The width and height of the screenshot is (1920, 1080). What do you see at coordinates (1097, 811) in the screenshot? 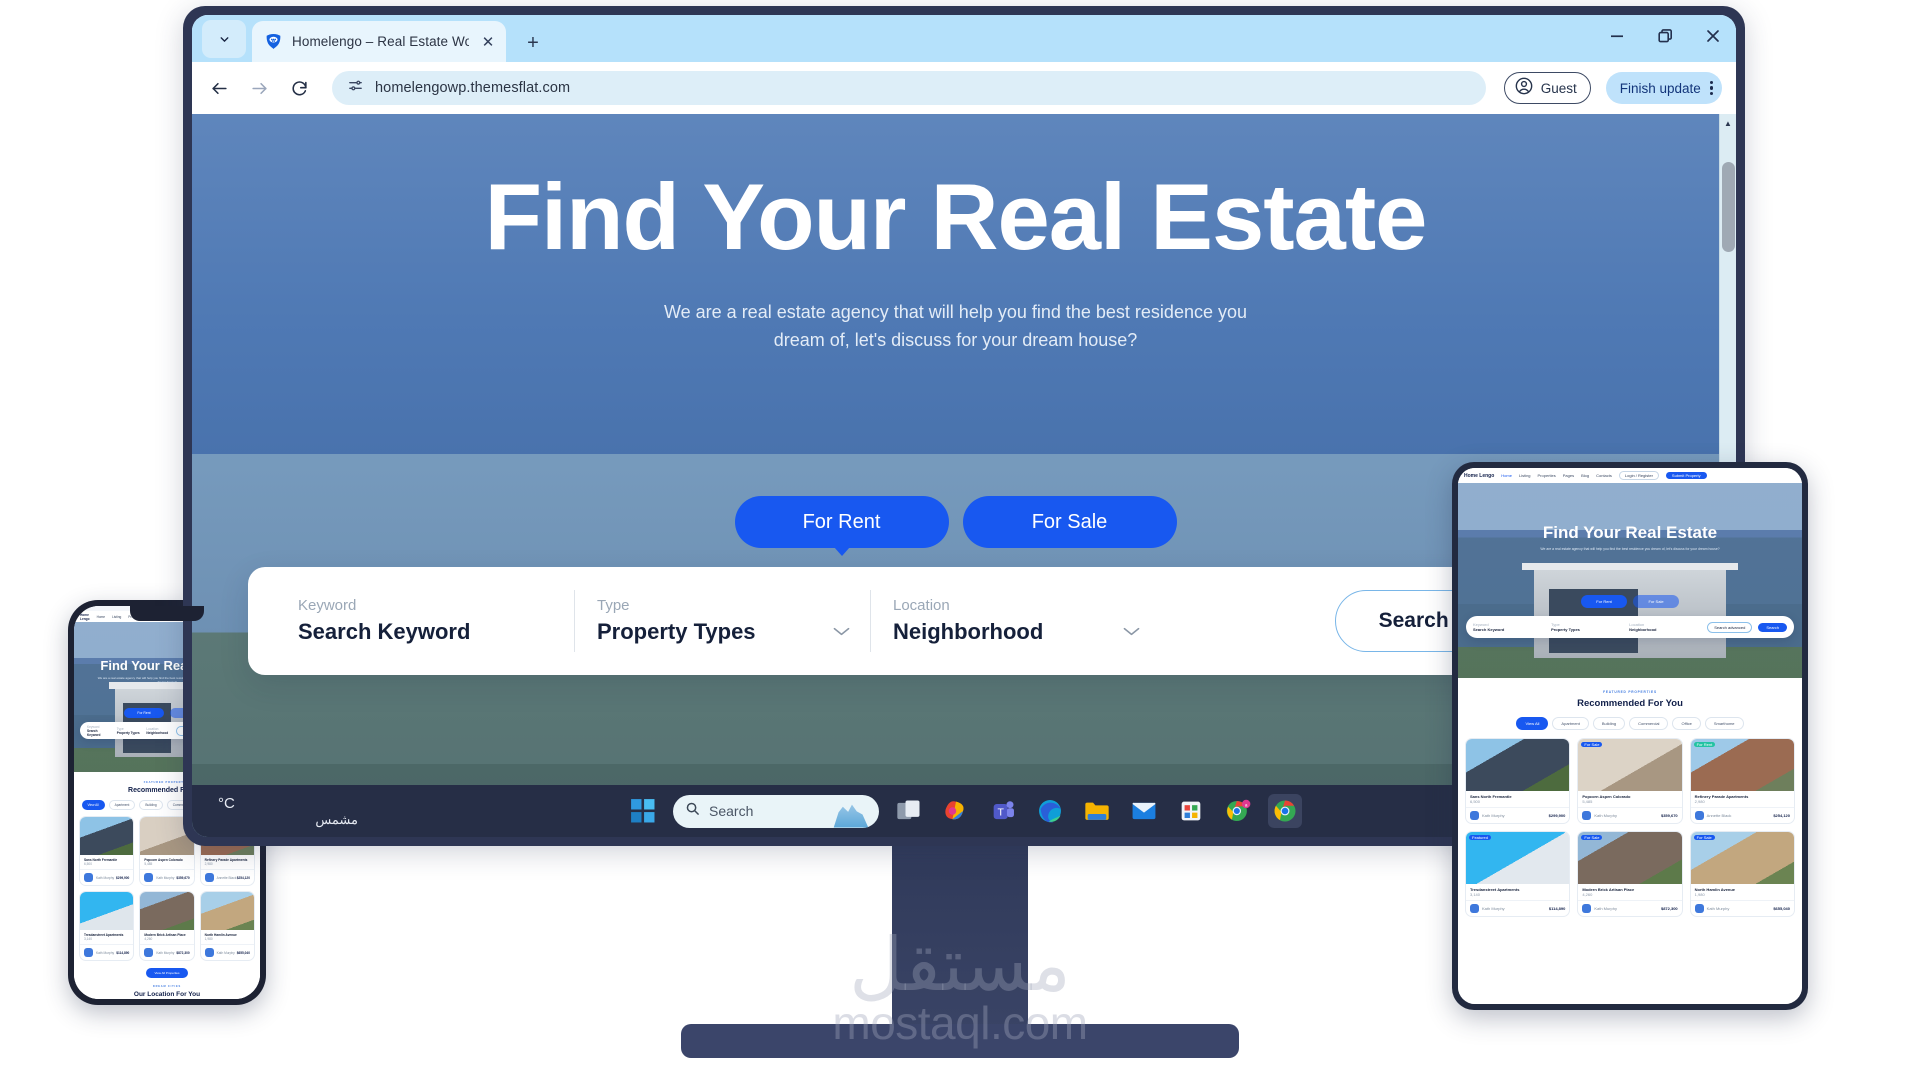
I see `file-explorer-icon` at bounding box center [1097, 811].